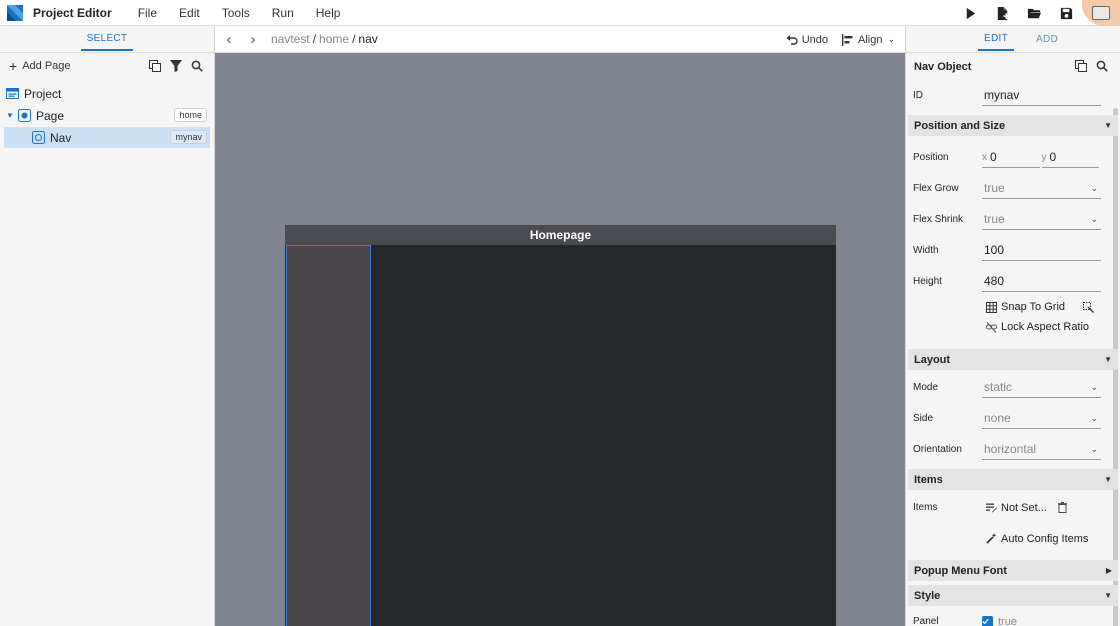 The image size is (1120, 626). I want to click on auto-config-items-button: Auto Config Items, so click(1013, 538).